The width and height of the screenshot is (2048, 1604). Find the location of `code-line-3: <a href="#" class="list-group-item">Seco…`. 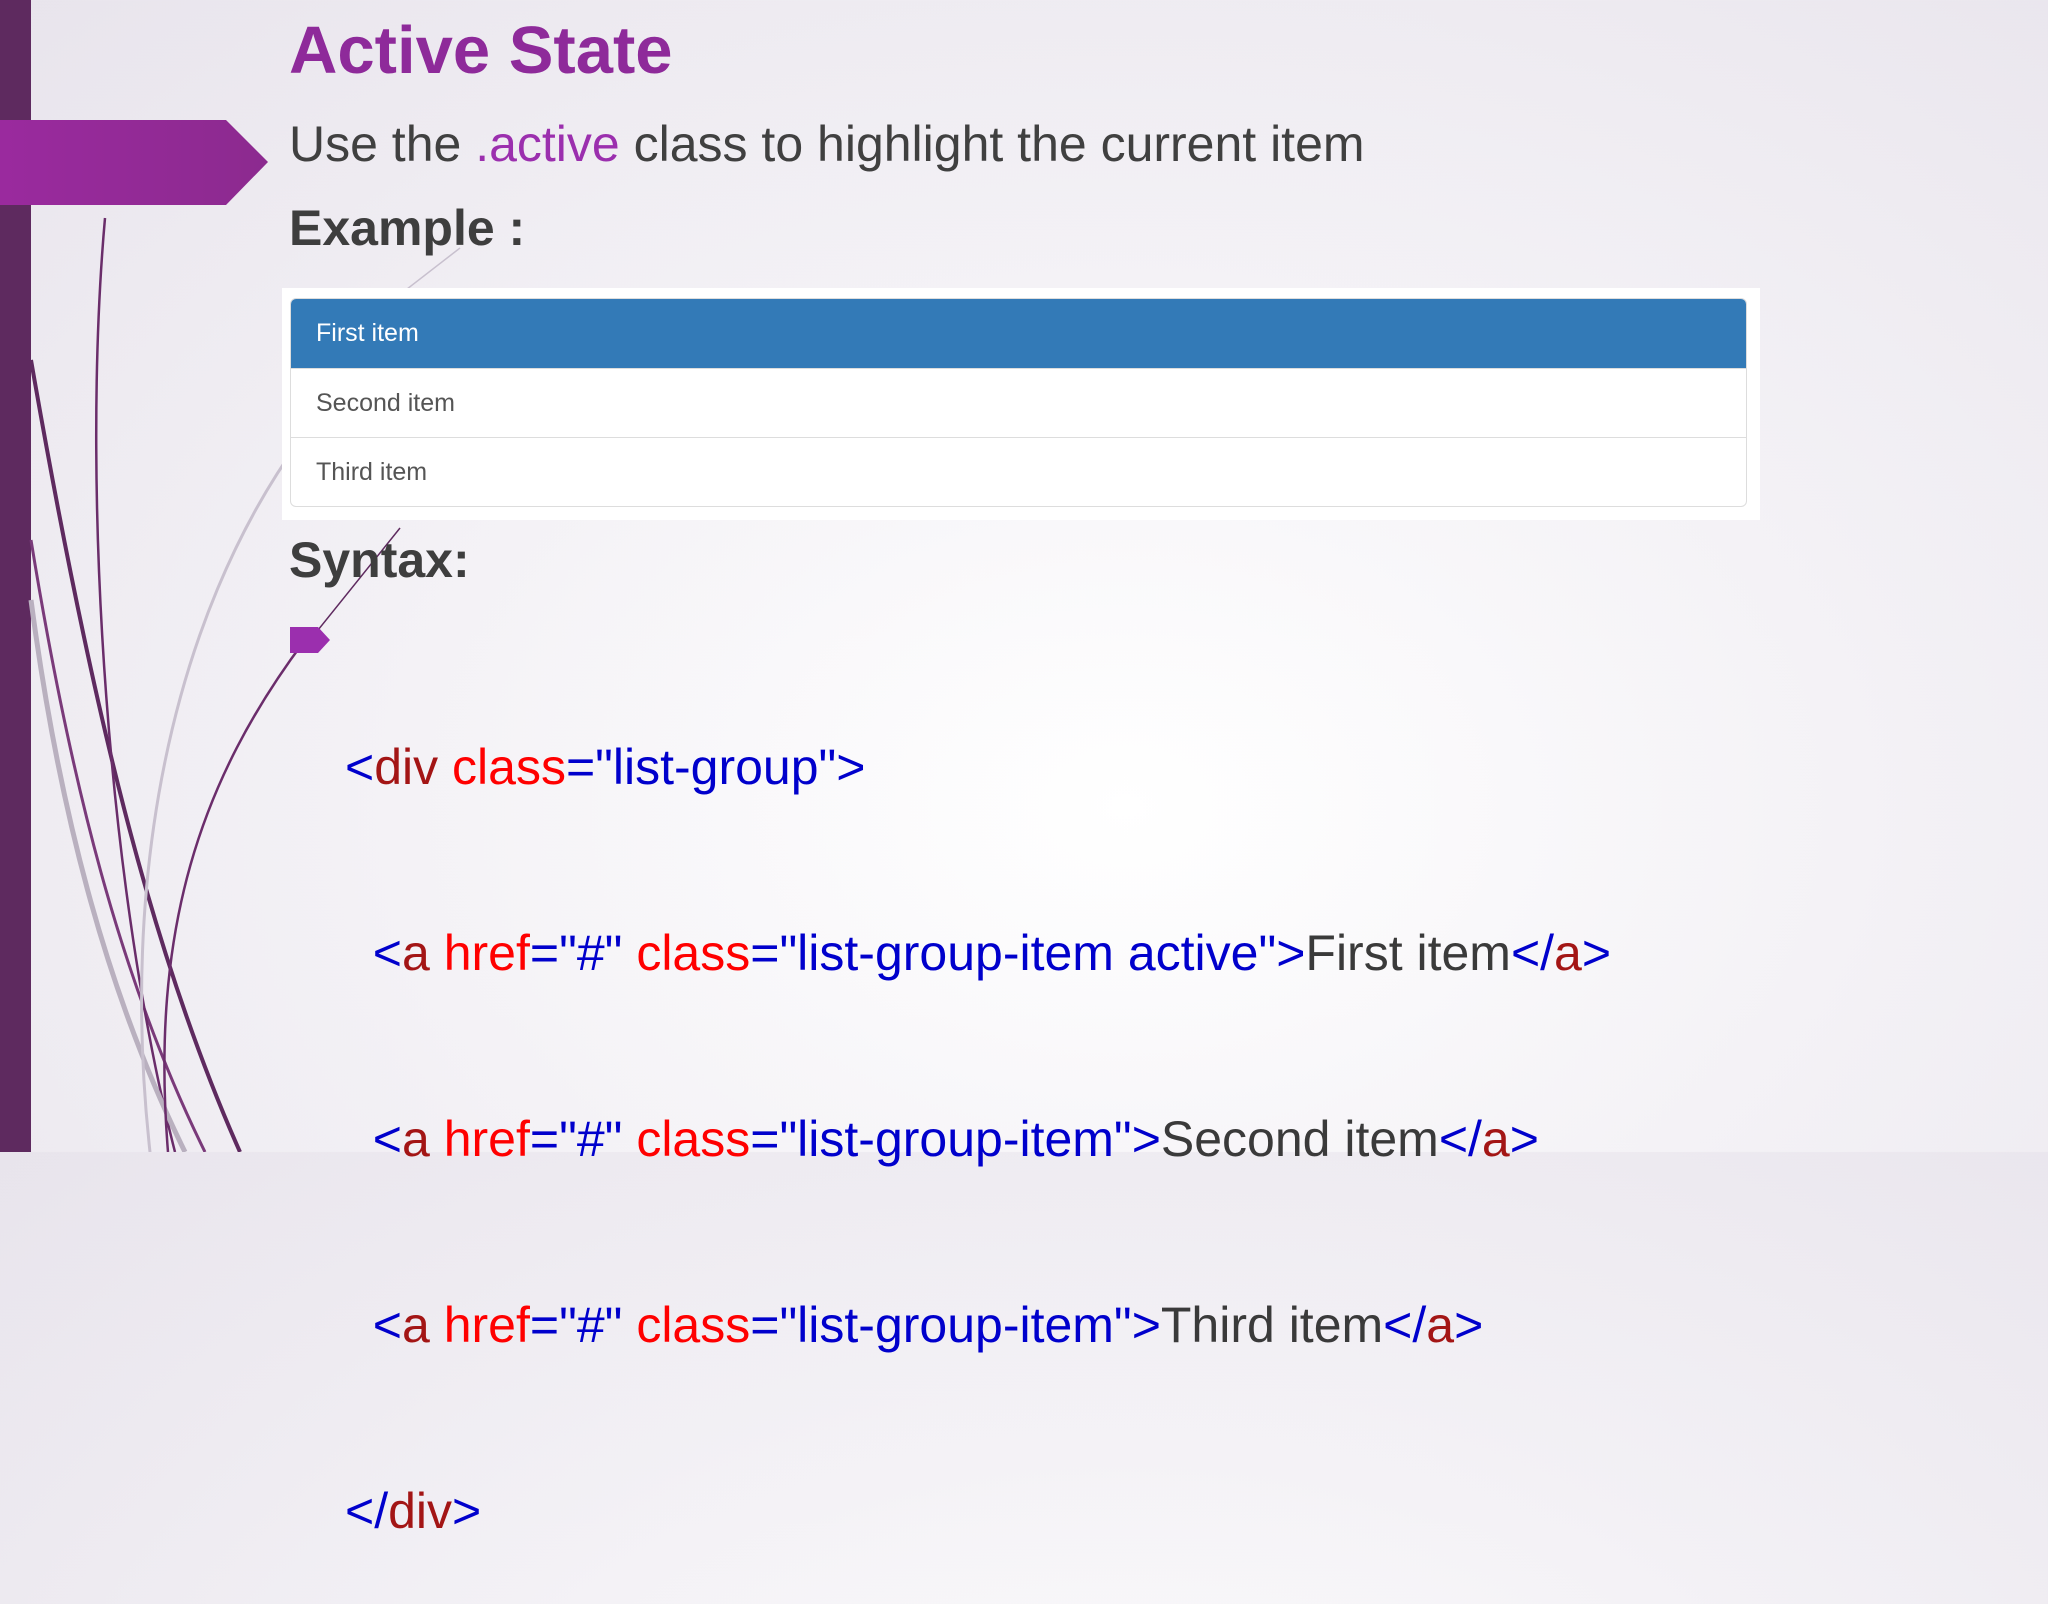

code-line-3: <a href="#" class="list-group-item">Seco… is located at coordinates (955, 1139).